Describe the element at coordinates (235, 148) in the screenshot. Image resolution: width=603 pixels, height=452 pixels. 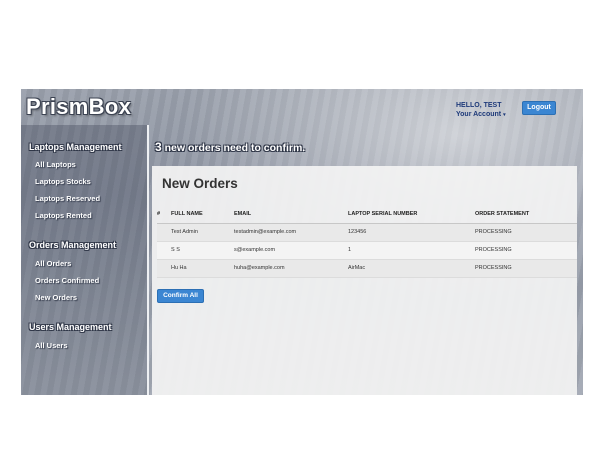
I see `pending-notice-text: new orders need to confirm.` at that location.